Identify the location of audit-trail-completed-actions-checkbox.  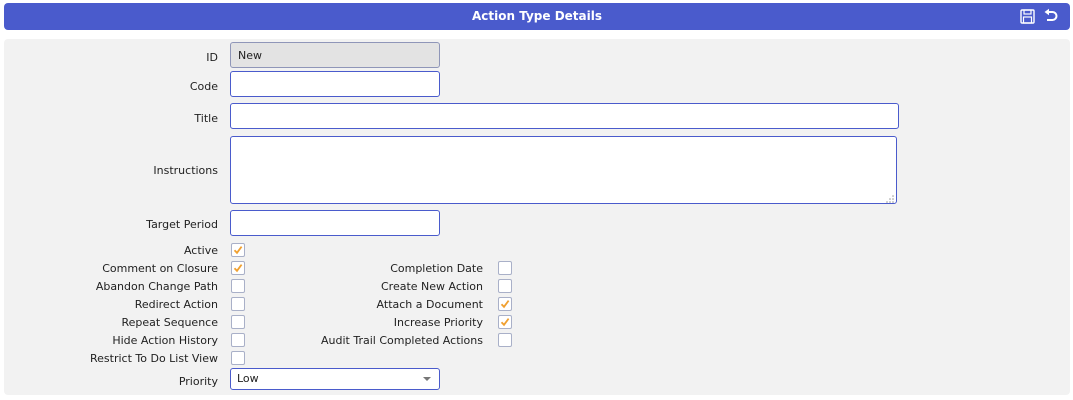
(505, 340).